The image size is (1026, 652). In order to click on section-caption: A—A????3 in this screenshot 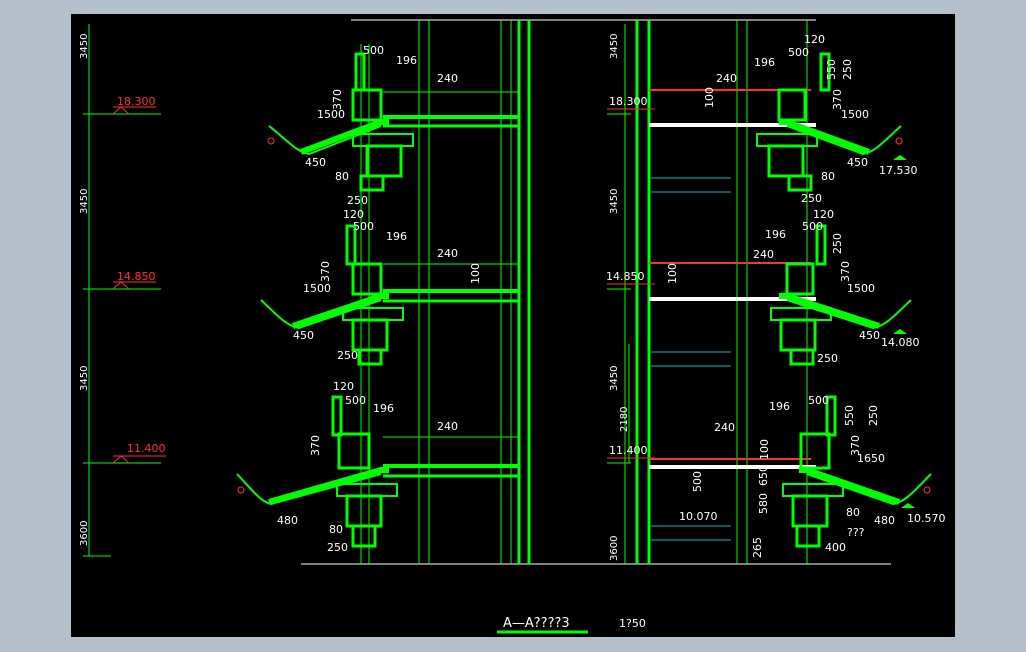, I will do `click(536, 623)`.